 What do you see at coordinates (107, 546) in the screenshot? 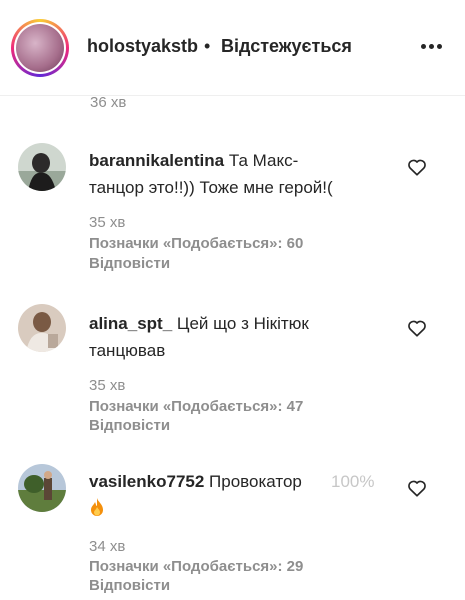
I see `comment-time: 34 хв` at bounding box center [107, 546].